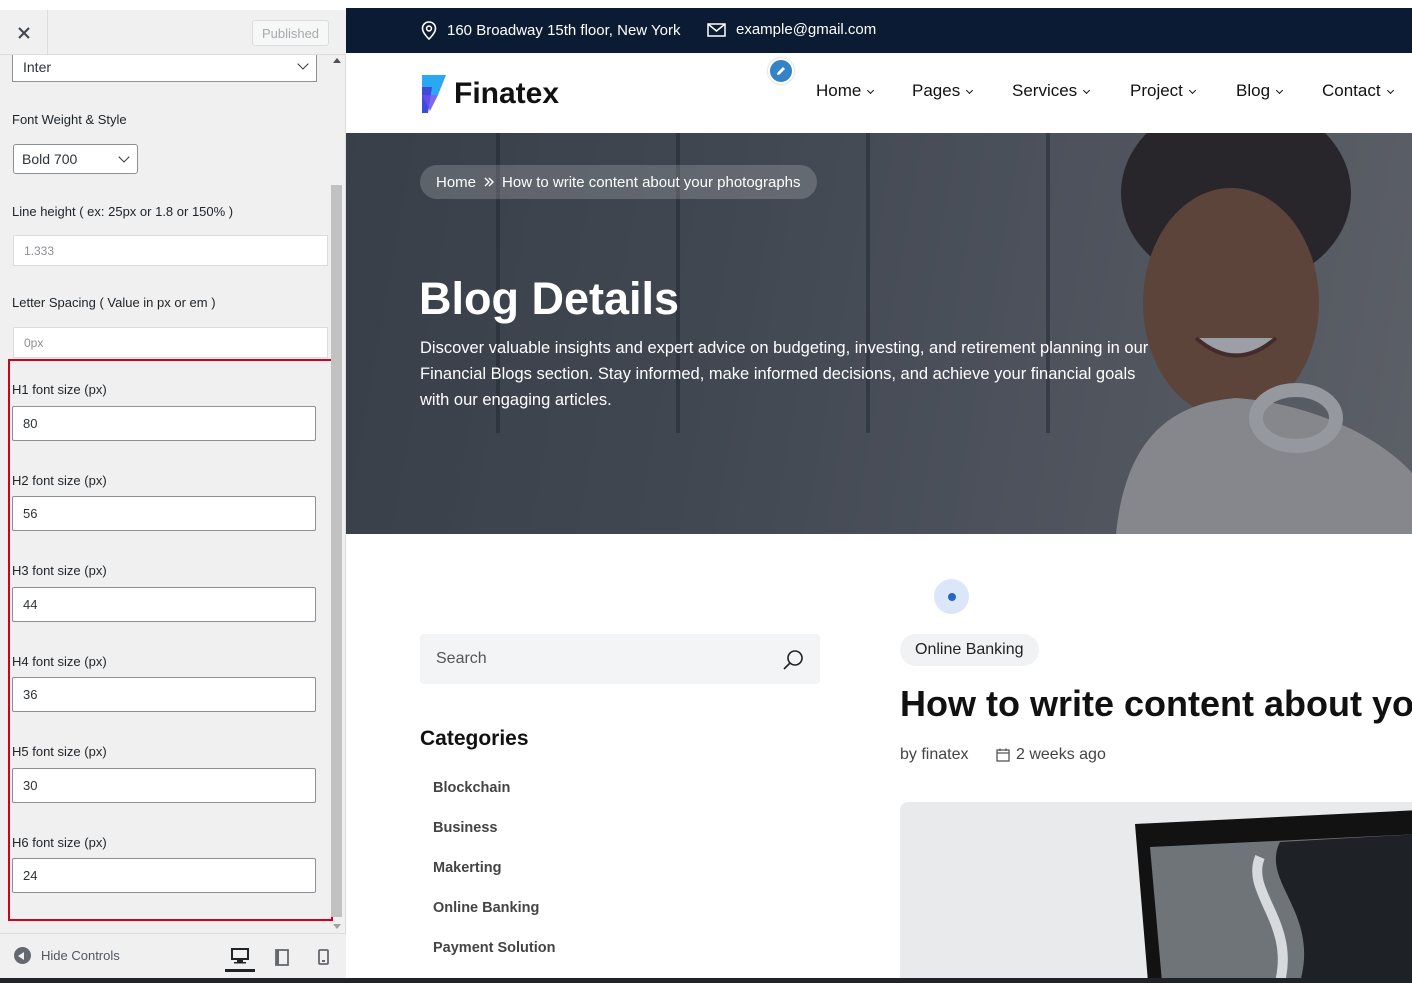 The width and height of the screenshot is (1412, 983). Describe the element at coordinates (969, 650) in the screenshot. I see `post-category-tag: Online Banking` at that location.